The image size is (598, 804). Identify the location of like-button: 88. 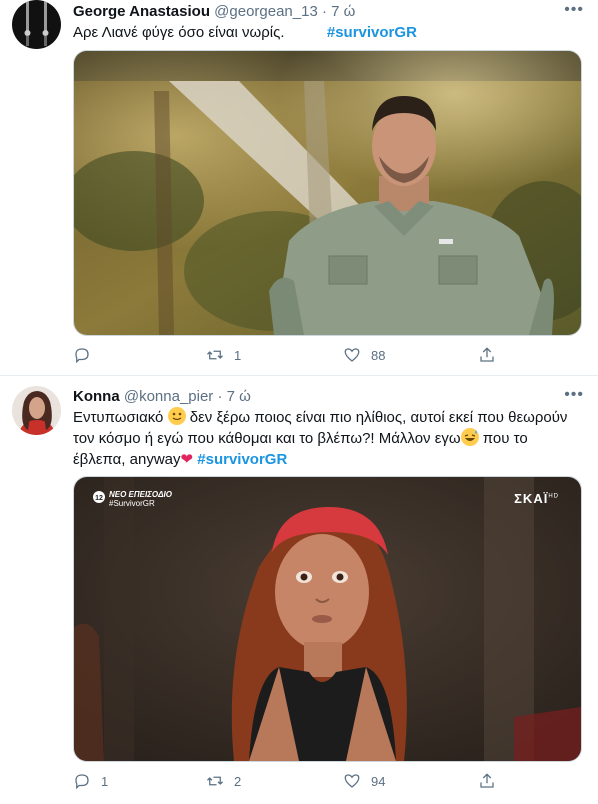
(364, 355).